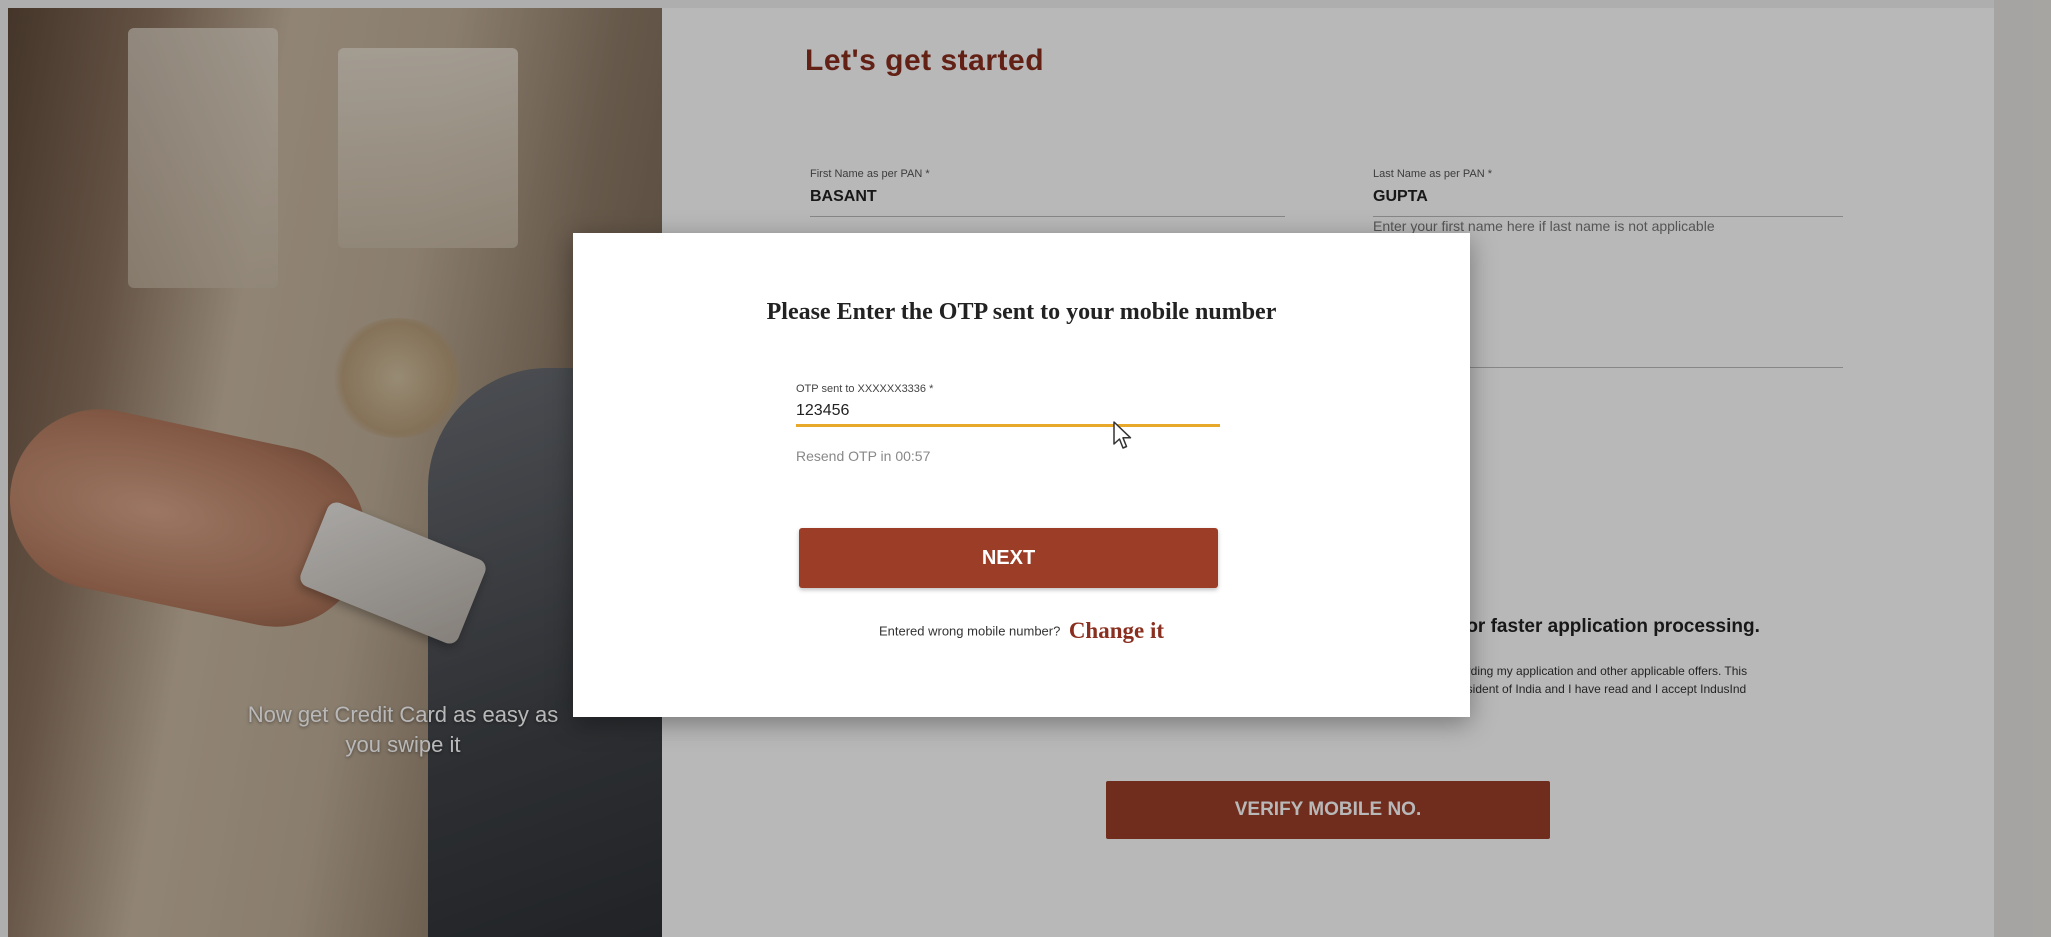 The width and height of the screenshot is (2051, 937). What do you see at coordinates (1116, 630) in the screenshot?
I see `change-number-link: Change it` at bounding box center [1116, 630].